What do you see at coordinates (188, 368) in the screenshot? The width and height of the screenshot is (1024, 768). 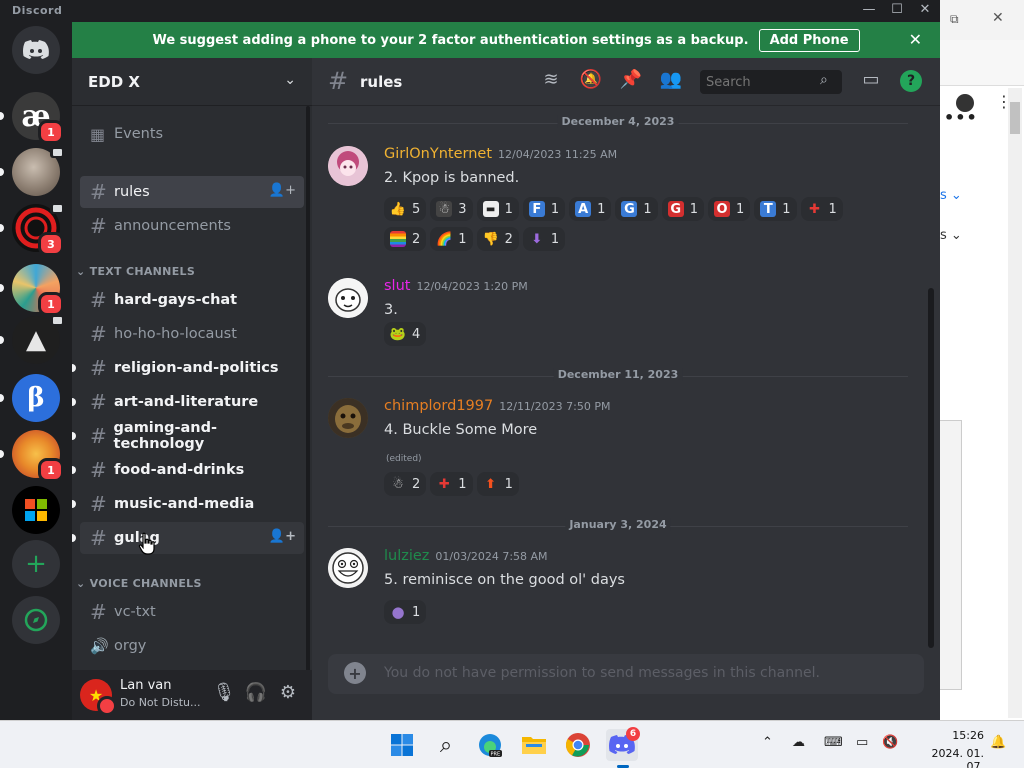 I see `channel-religion-and-politics: # religion-and-politics` at bounding box center [188, 368].